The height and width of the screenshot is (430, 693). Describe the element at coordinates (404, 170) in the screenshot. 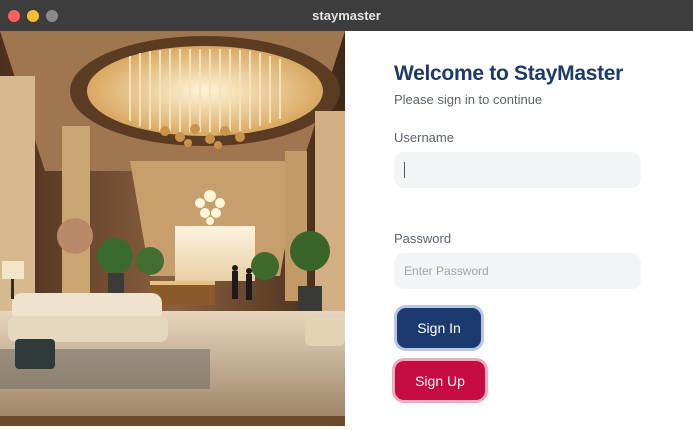

I see `text-cursor` at that location.